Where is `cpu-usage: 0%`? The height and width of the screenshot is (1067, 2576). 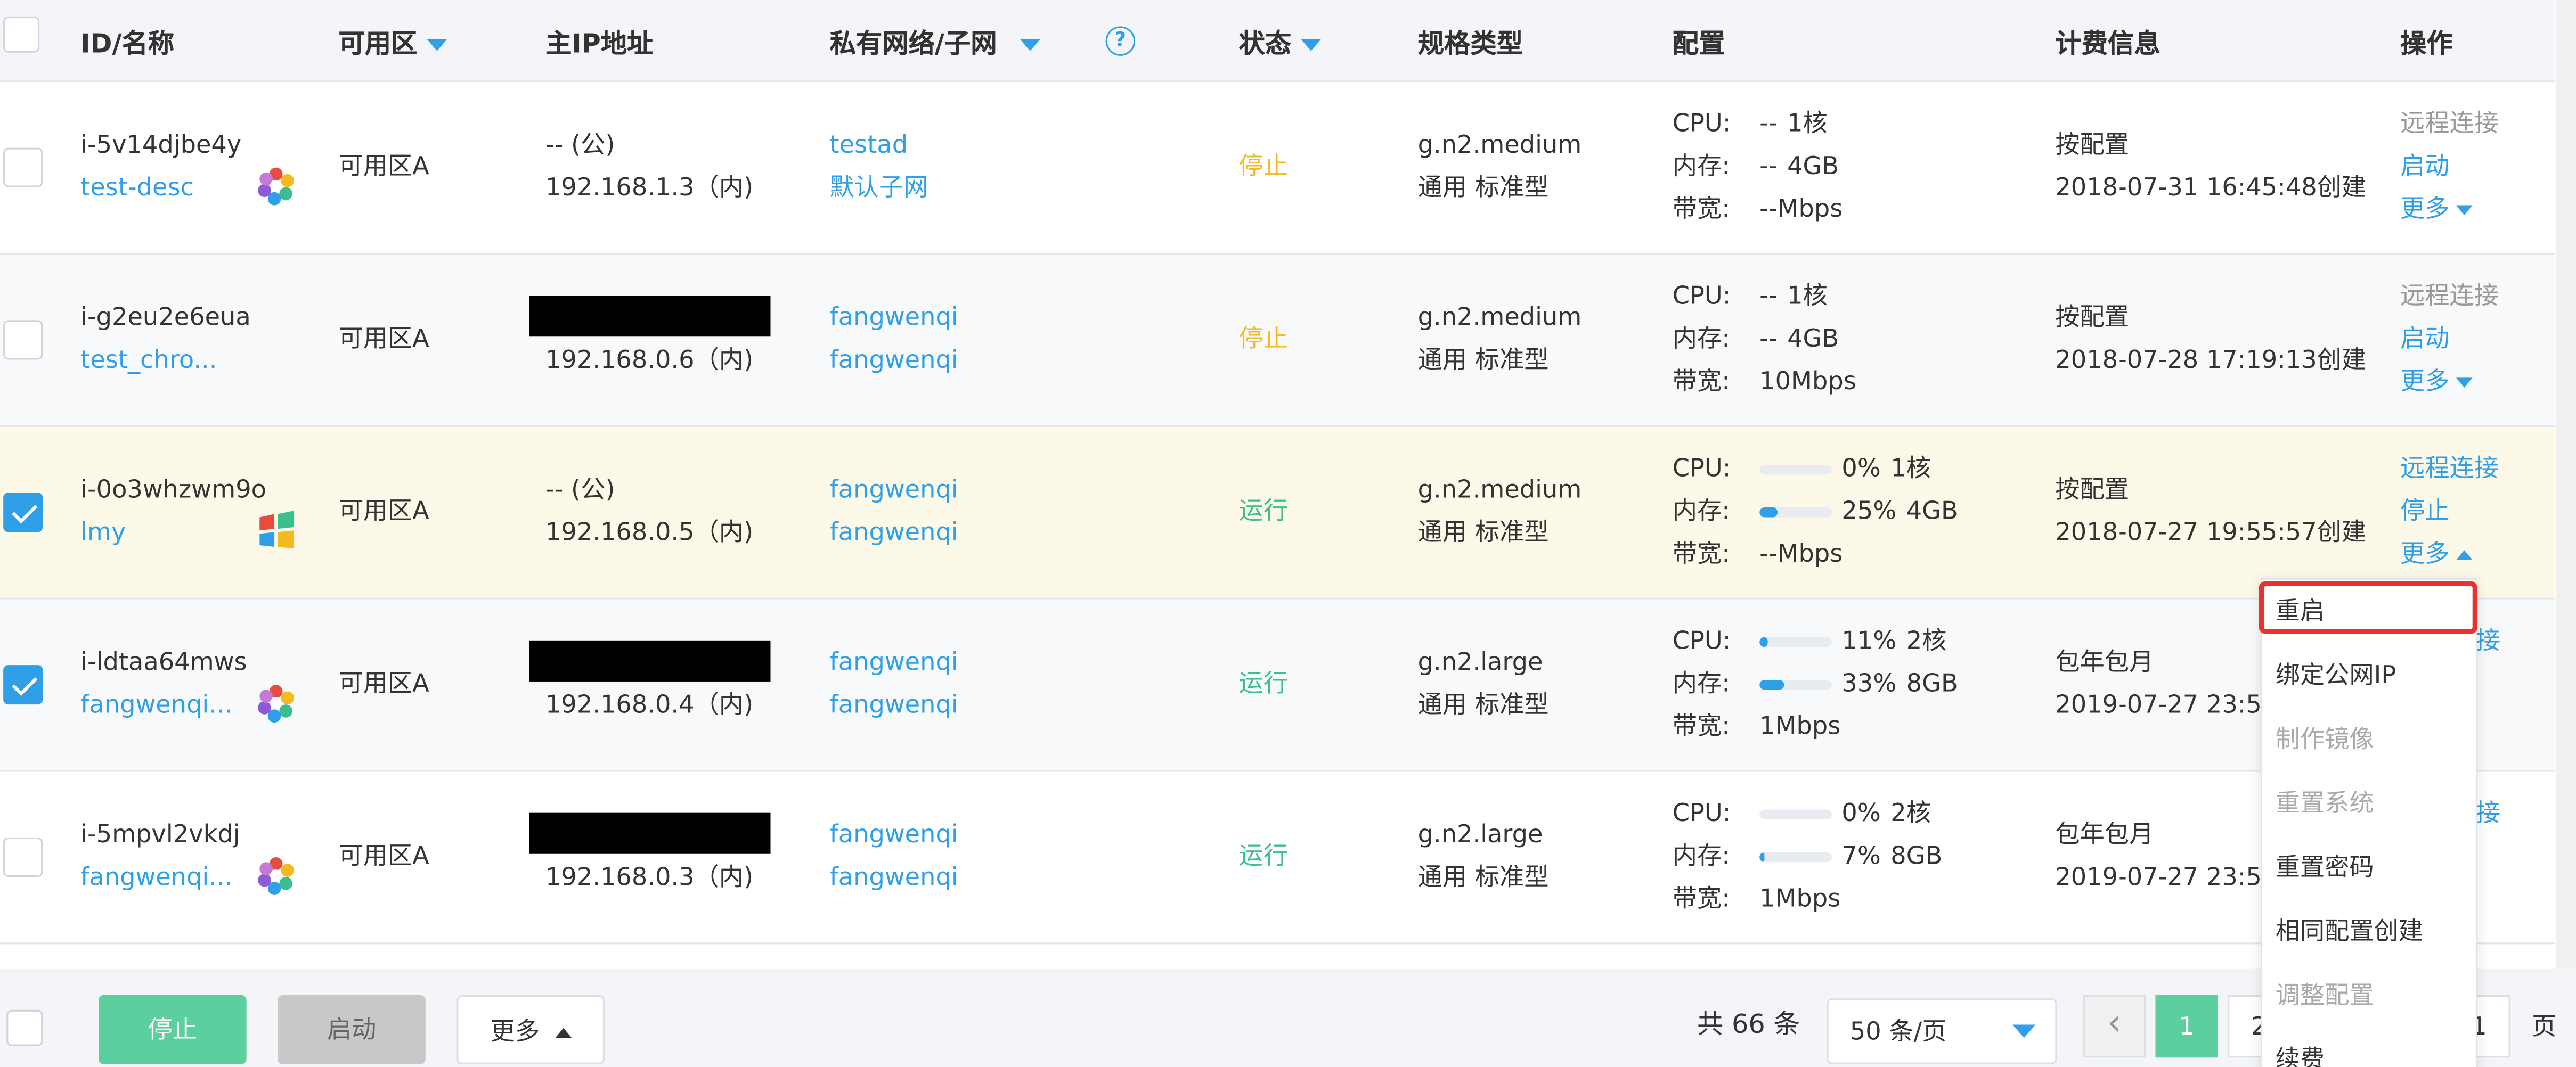 cpu-usage: 0% is located at coordinates (1861, 813).